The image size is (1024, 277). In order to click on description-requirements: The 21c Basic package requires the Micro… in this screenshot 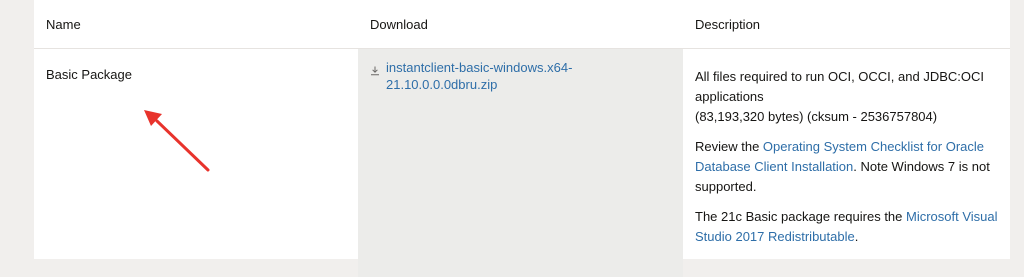, I will do `click(846, 227)`.